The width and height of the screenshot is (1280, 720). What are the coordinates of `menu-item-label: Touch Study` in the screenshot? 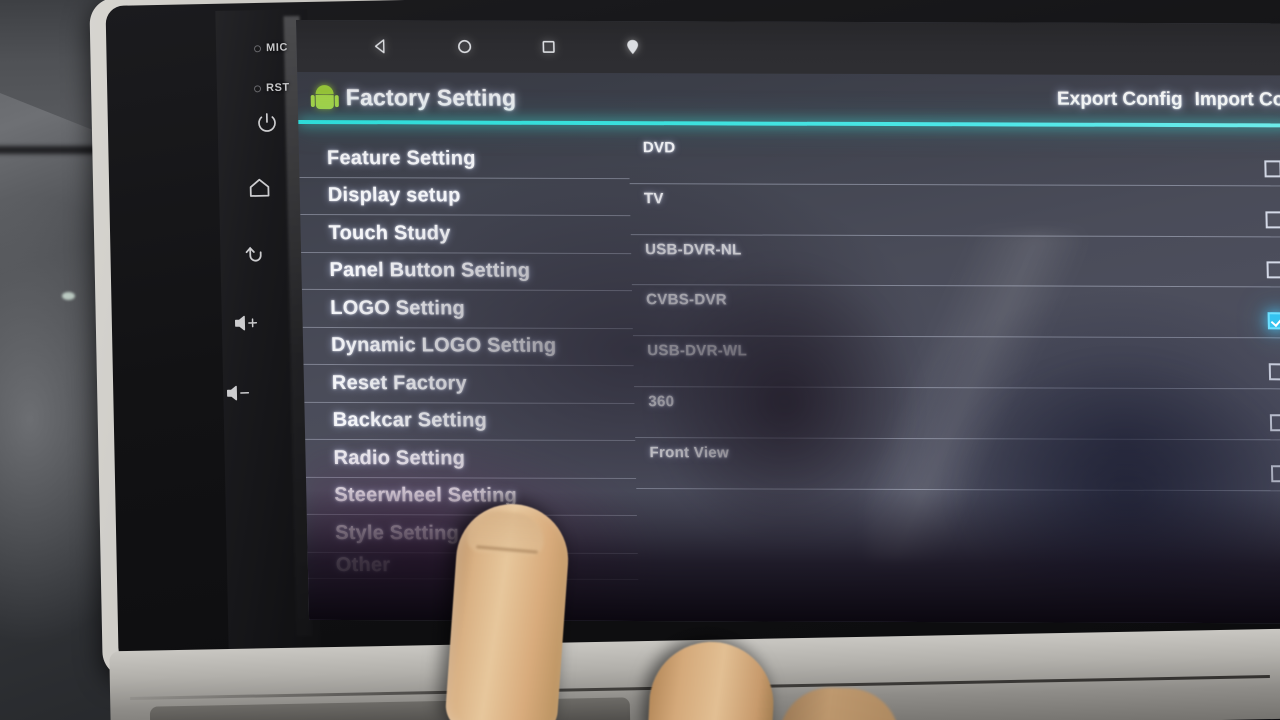 It's located at (389, 233).